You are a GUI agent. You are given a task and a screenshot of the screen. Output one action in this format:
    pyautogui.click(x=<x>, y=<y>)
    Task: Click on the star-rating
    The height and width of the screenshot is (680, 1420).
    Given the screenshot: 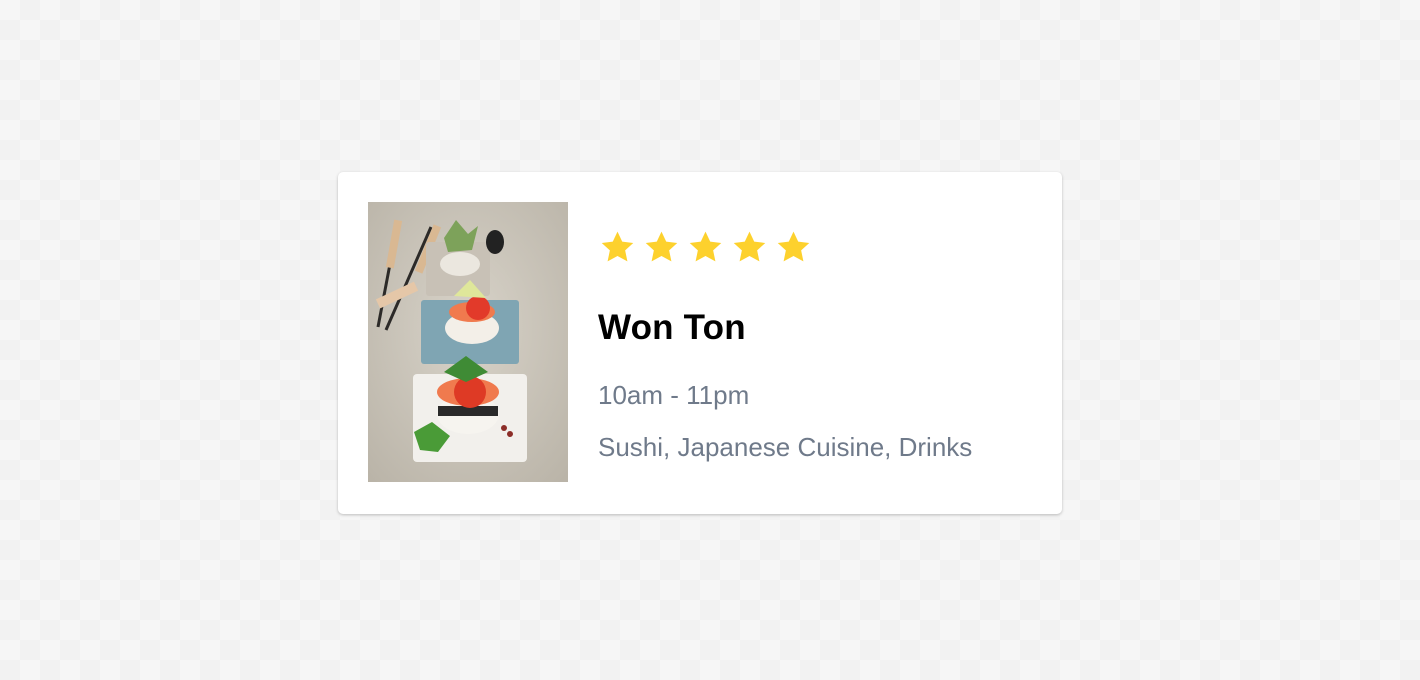 What is the action you would take?
    pyautogui.click(x=705, y=247)
    